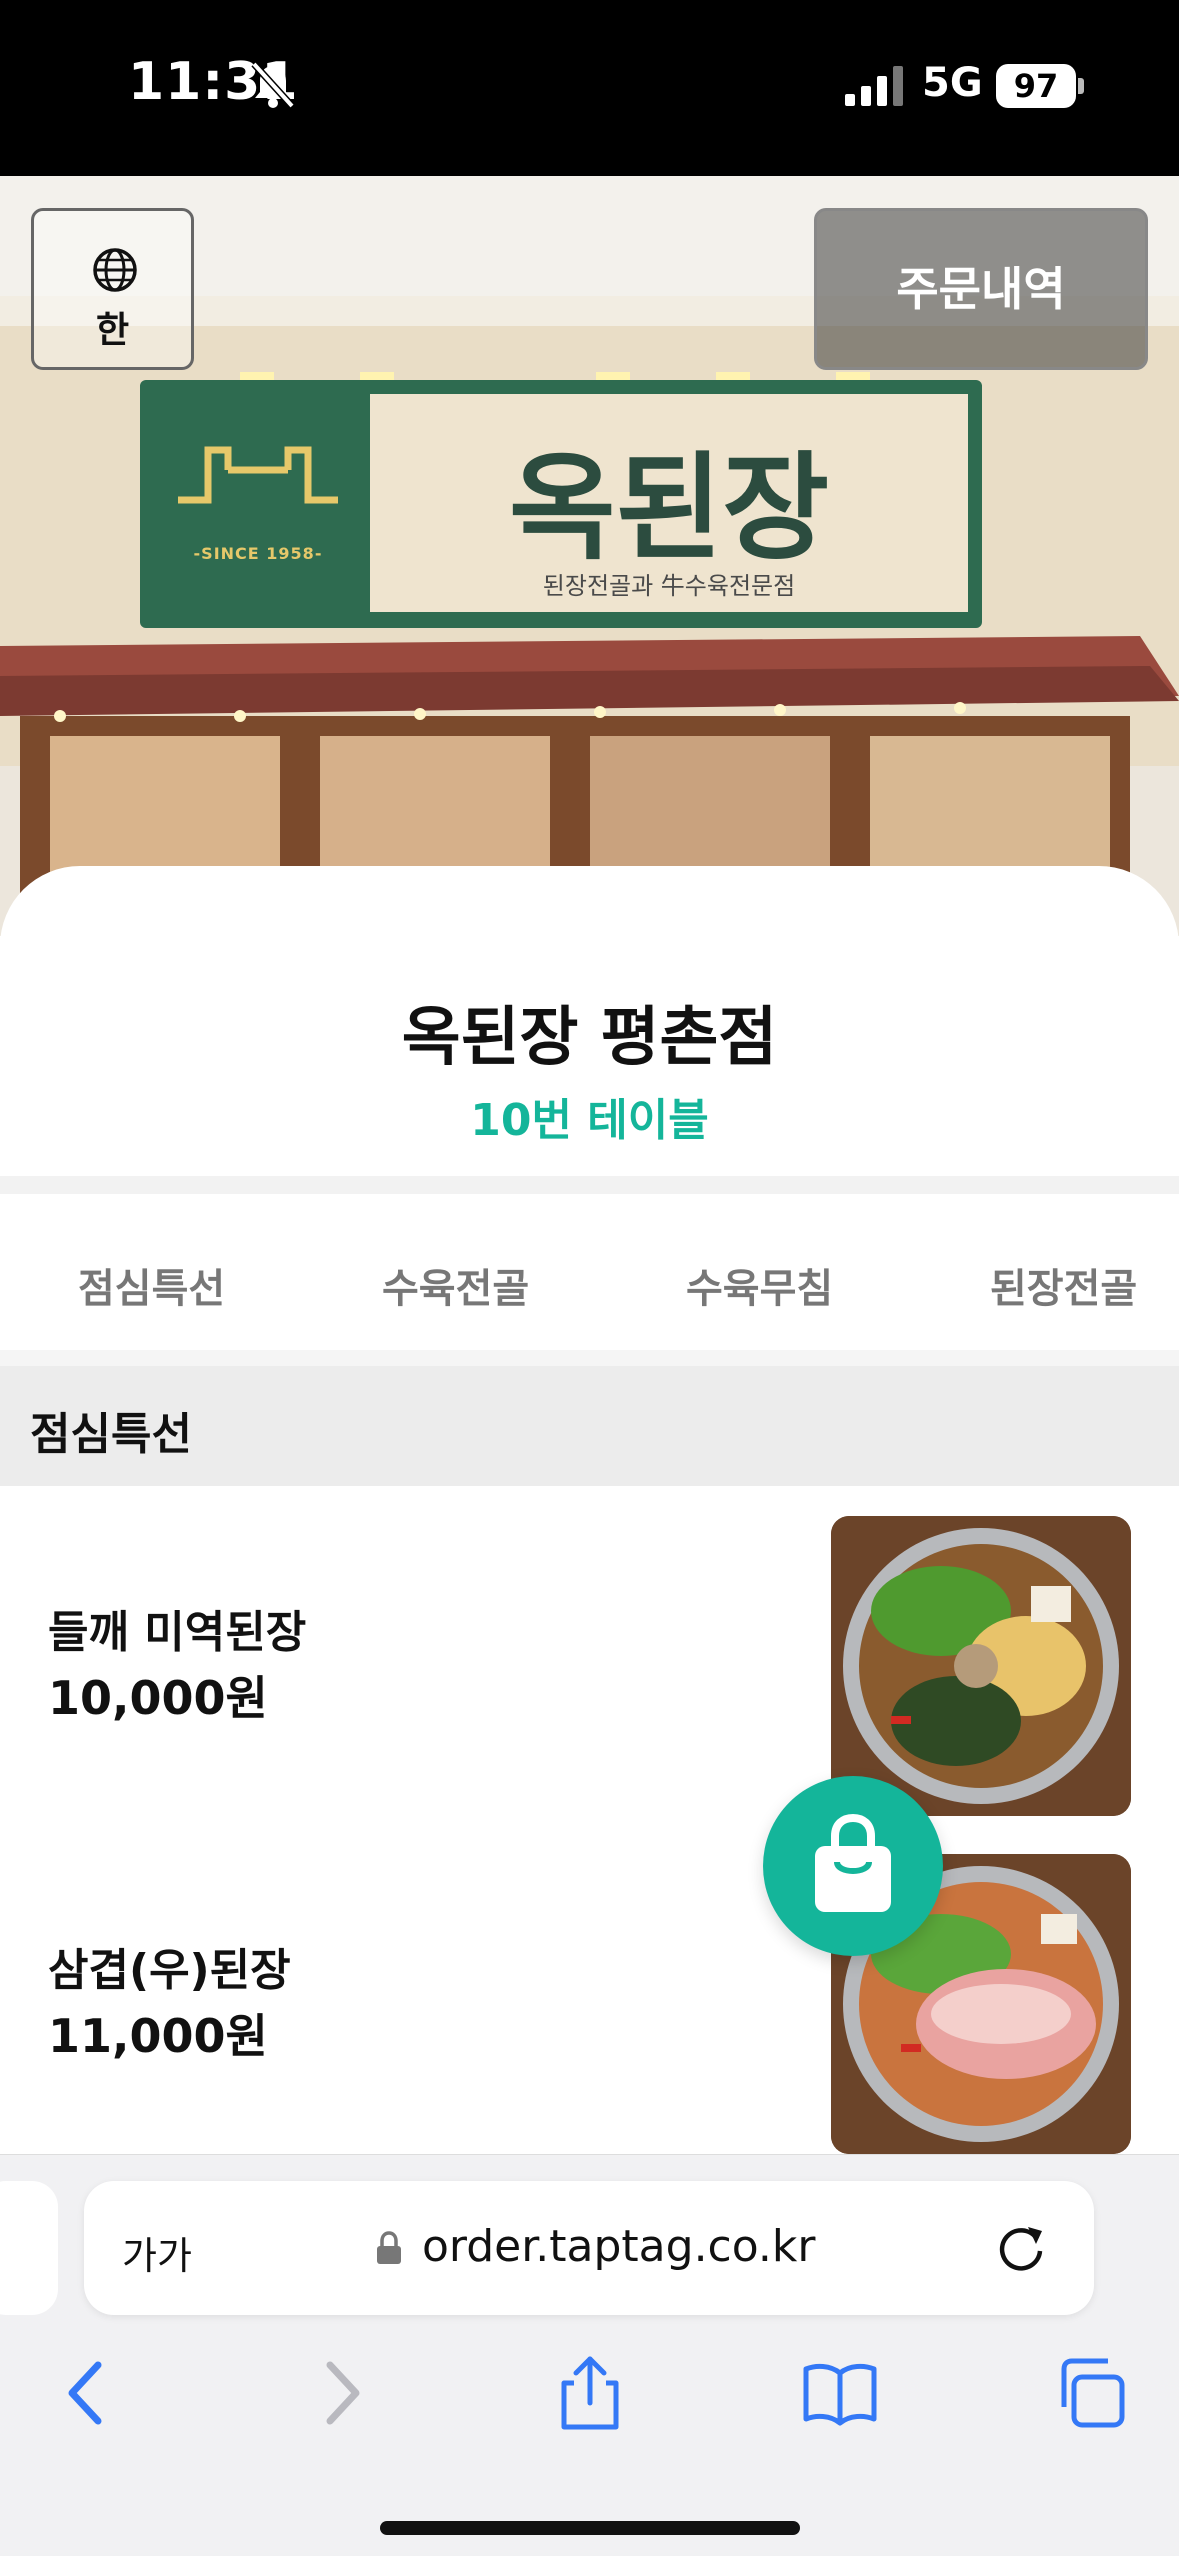 This screenshot has height=2556, width=1179. Describe the element at coordinates (157, 2252) in the screenshot. I see `text-size-button: 가가` at that location.